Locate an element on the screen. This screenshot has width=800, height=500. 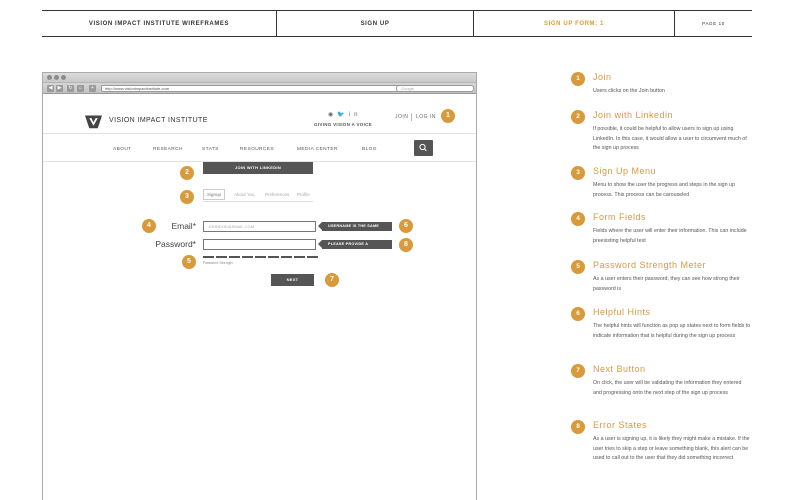
step-preferences: Preferences is located at coordinates (277, 194).